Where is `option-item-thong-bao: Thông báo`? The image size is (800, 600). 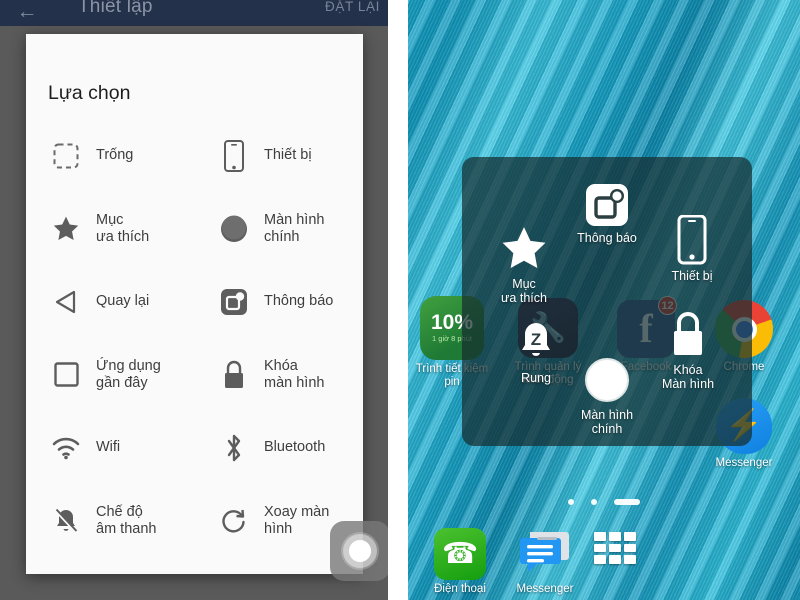
option-item-thong-bao: Thông báo is located at coordinates (278, 301).